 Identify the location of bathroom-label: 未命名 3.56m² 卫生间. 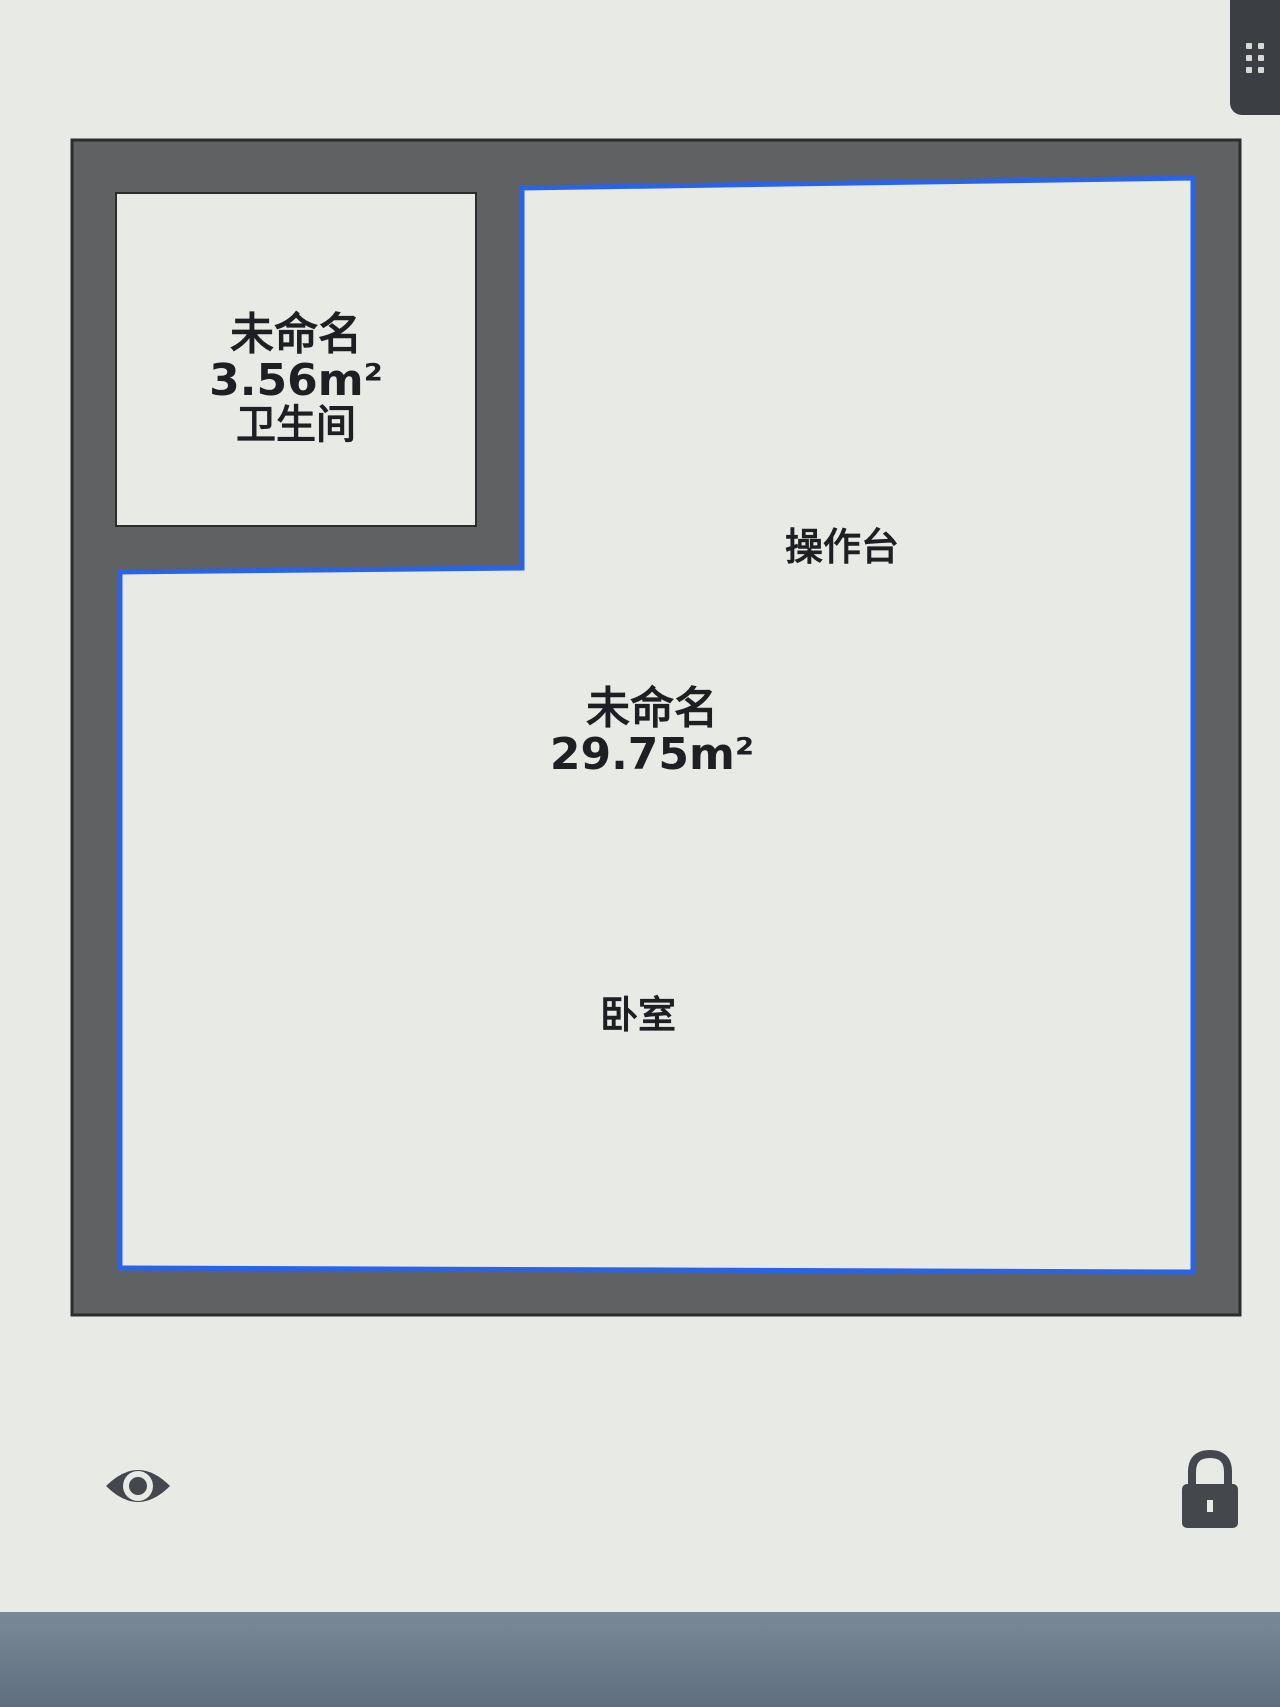
(296, 379).